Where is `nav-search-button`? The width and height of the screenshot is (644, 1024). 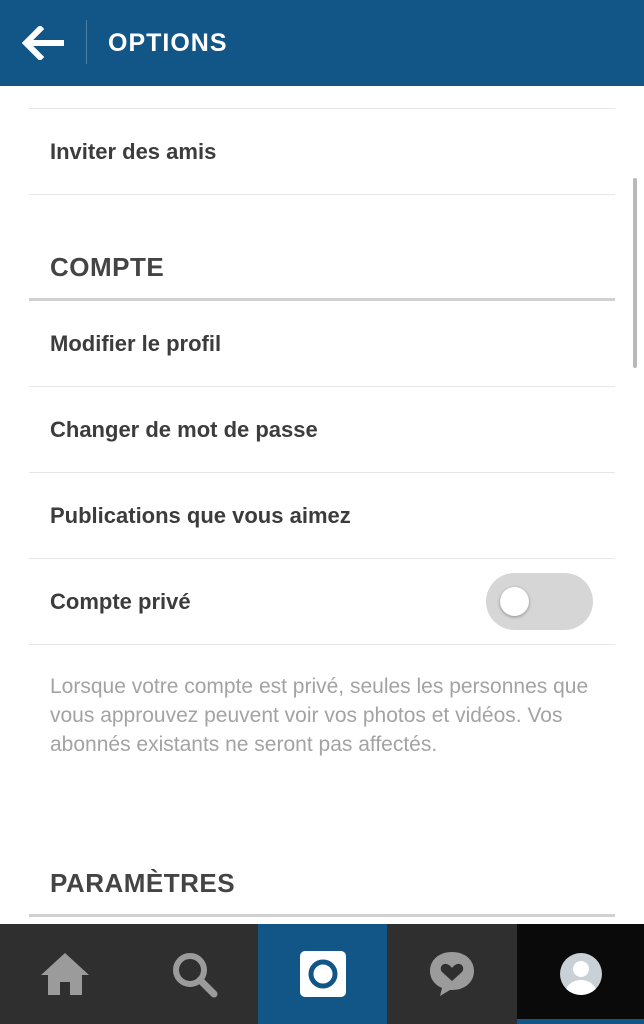 nav-search-button is located at coordinates (193, 974).